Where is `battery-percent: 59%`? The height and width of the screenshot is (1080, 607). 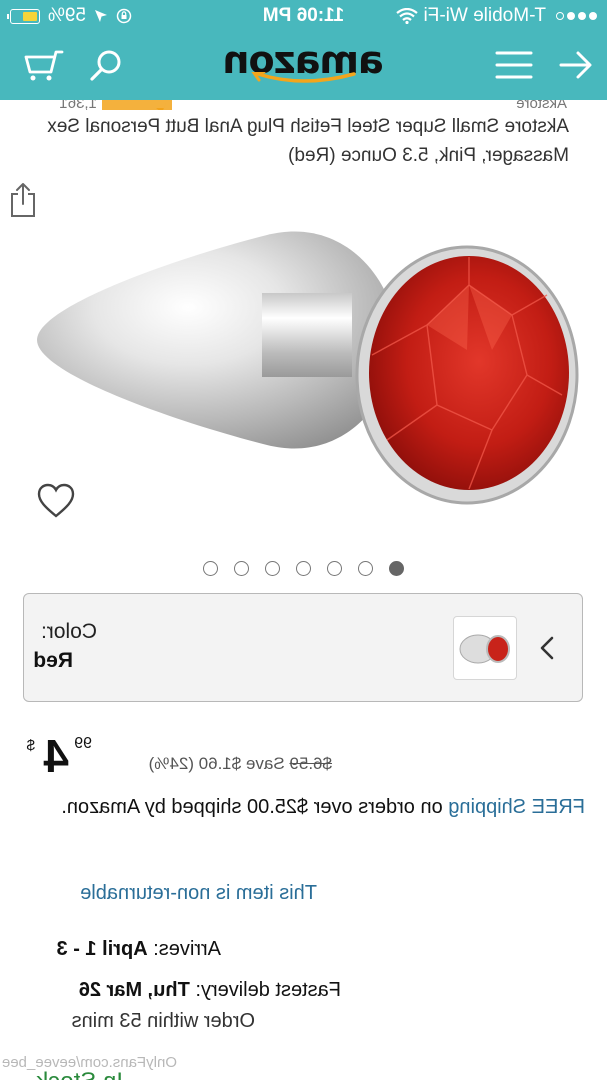
battery-percent: 59% is located at coordinates (67, 15).